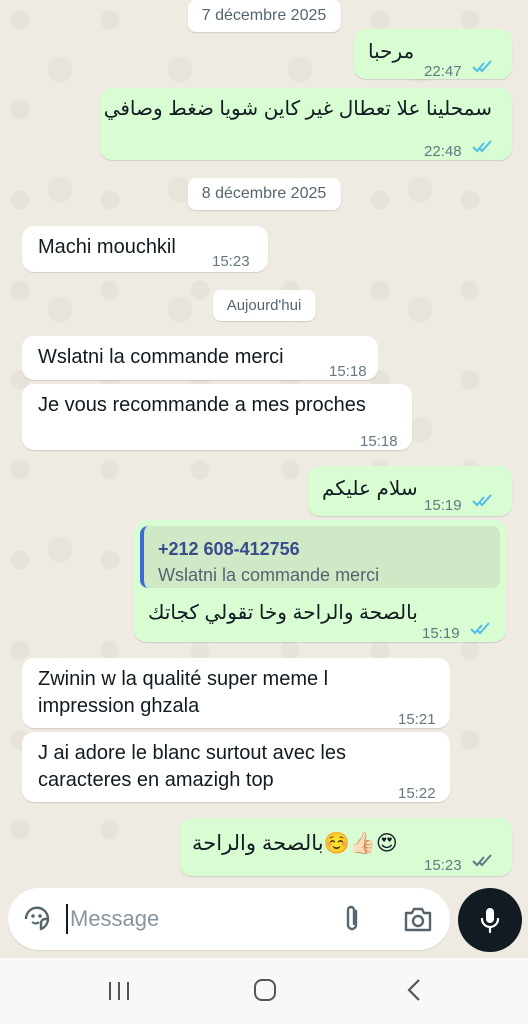 The width and height of the screenshot is (528, 1024). I want to click on quoted-text: Wslatni la commande merci, so click(269, 575).